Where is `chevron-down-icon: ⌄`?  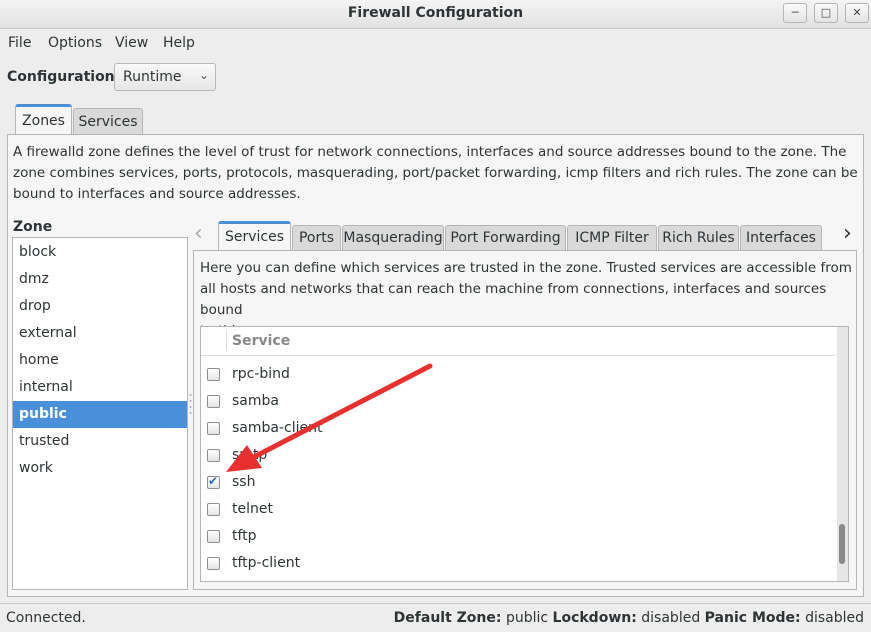
chevron-down-icon: ⌄ is located at coordinates (203, 75).